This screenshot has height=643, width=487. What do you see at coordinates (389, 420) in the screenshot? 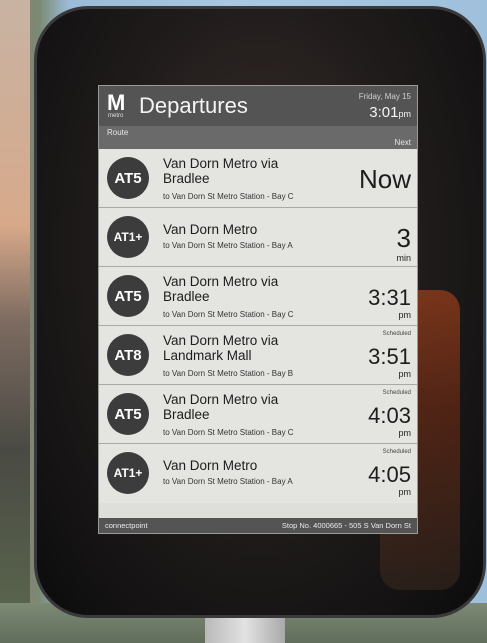
I see `eta: 4:03 pm` at bounding box center [389, 420].